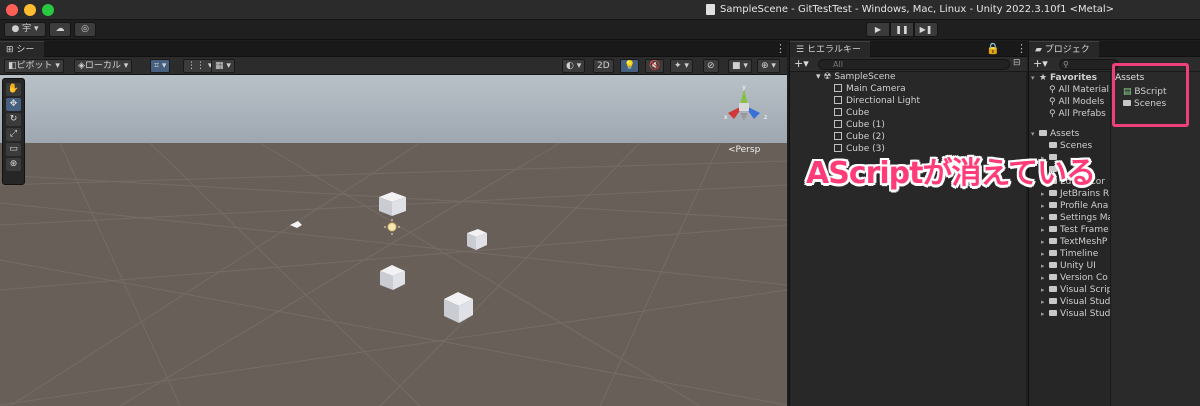  I want to click on hierarchy-item: Cube, so click(851, 113).